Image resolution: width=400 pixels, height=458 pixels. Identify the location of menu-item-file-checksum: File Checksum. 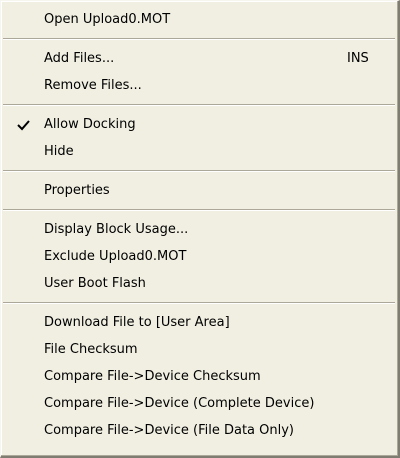
(199, 349).